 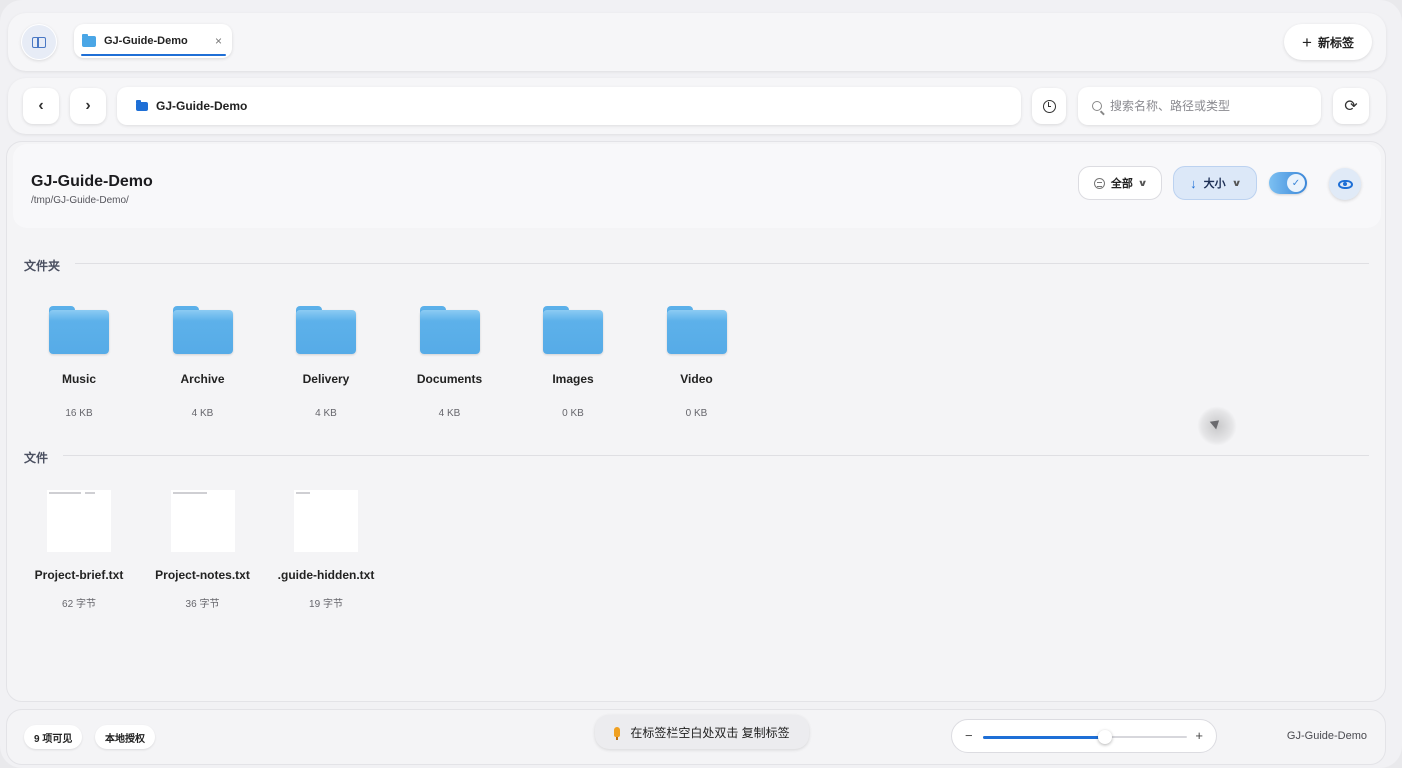 What do you see at coordinates (1335, 42) in the screenshot?
I see `new-tab-label: 新标签` at bounding box center [1335, 42].